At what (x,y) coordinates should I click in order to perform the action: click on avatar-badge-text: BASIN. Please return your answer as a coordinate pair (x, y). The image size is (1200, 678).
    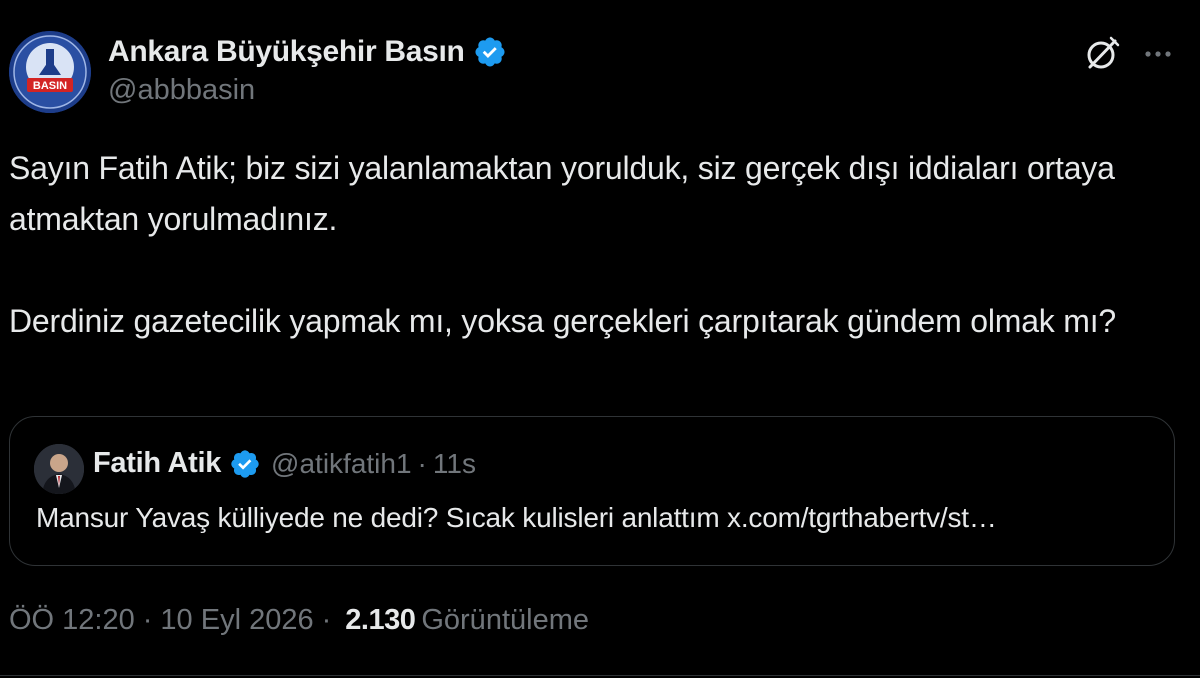
    Looking at the image, I should click on (50, 86).